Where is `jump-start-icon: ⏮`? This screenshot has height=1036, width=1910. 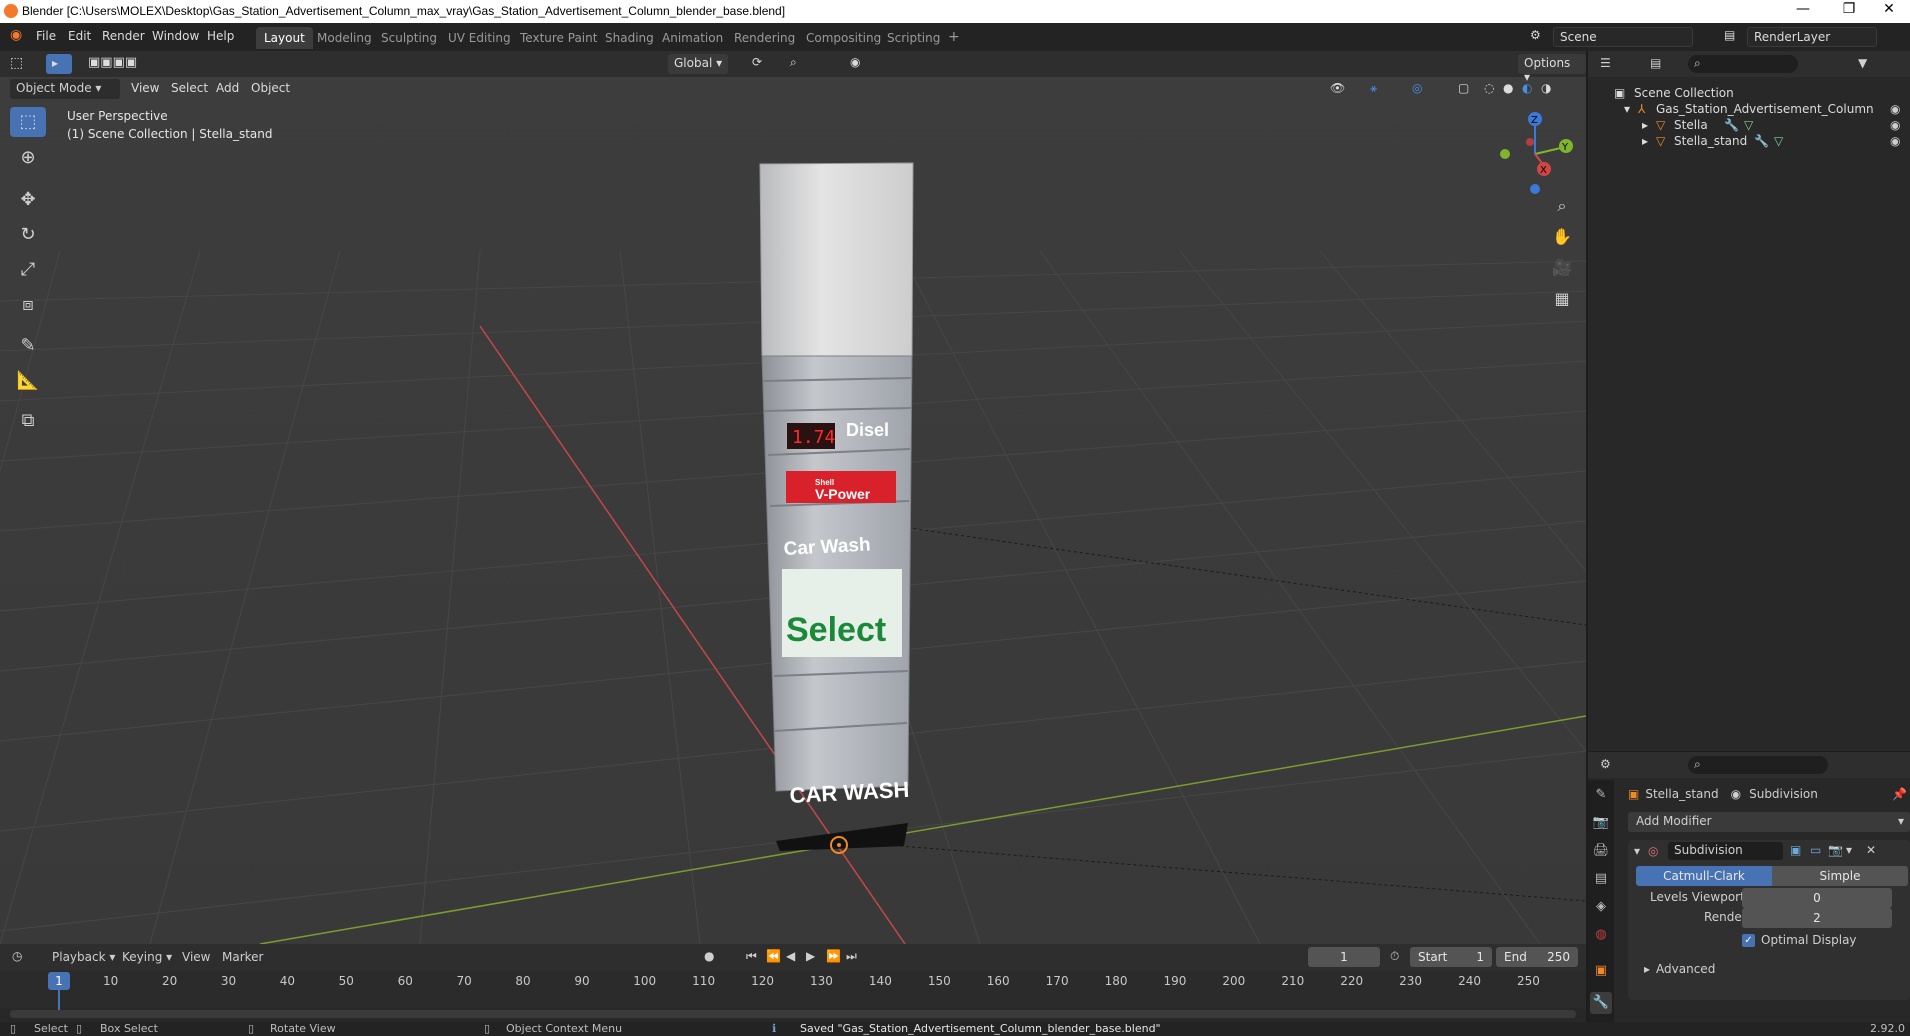 jump-start-icon: ⏮ is located at coordinates (751, 956).